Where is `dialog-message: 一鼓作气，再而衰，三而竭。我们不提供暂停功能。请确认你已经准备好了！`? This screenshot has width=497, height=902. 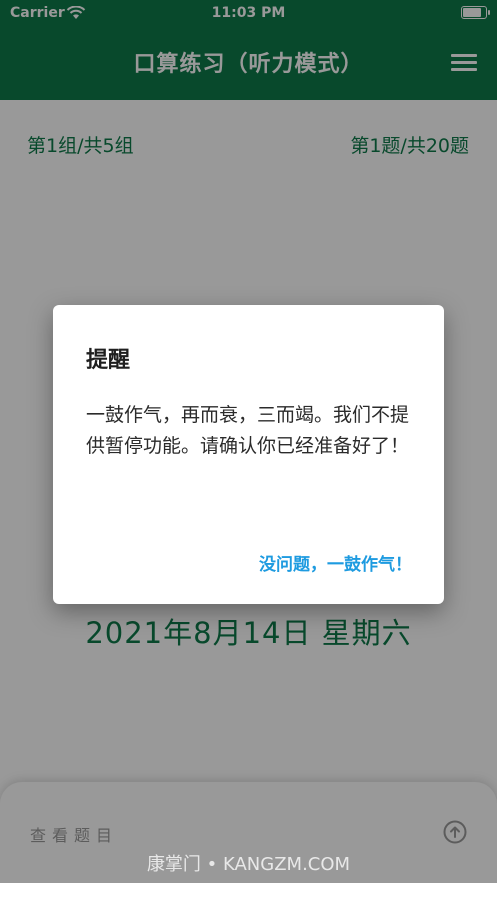 dialog-message: 一鼓作气，再而衰，三而竭。我们不提供暂停功能。请确认你已经准备好了！ is located at coordinates (248, 430).